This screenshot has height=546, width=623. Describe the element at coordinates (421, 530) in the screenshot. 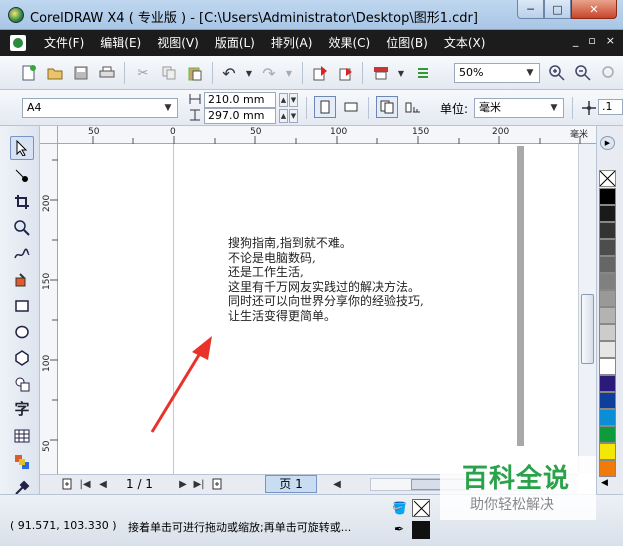

I see `outline-color-indicator` at that location.